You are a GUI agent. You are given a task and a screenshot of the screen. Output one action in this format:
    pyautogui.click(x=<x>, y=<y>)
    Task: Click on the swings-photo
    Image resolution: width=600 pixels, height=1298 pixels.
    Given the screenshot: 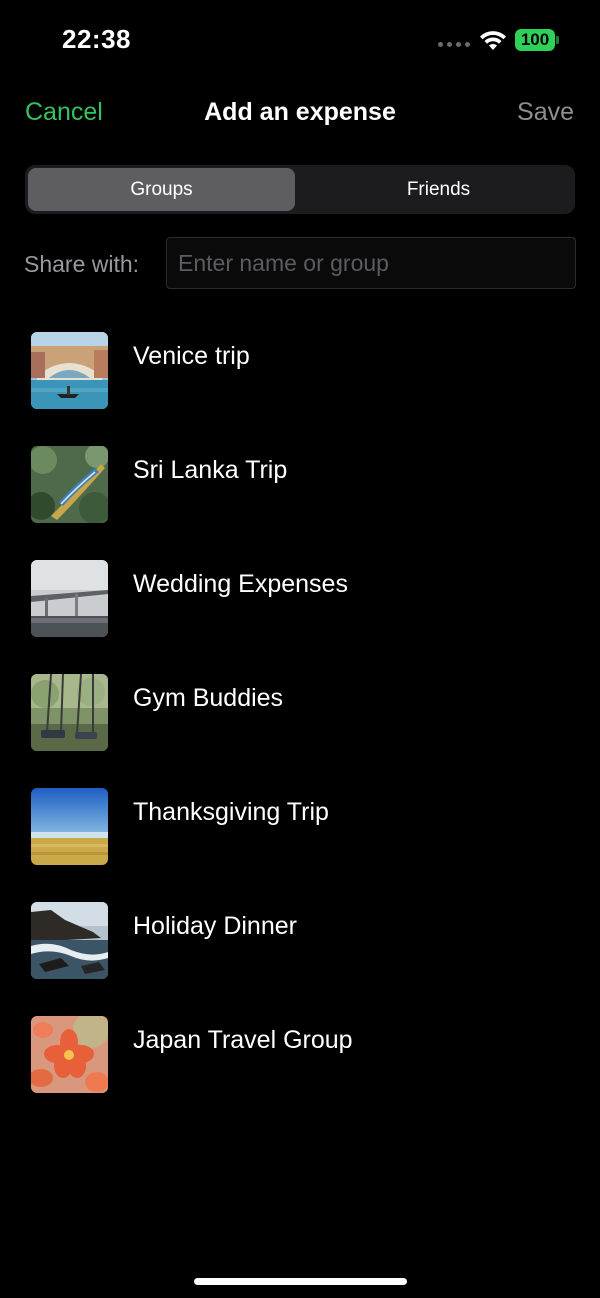 What is the action you would take?
    pyautogui.click(x=69, y=712)
    